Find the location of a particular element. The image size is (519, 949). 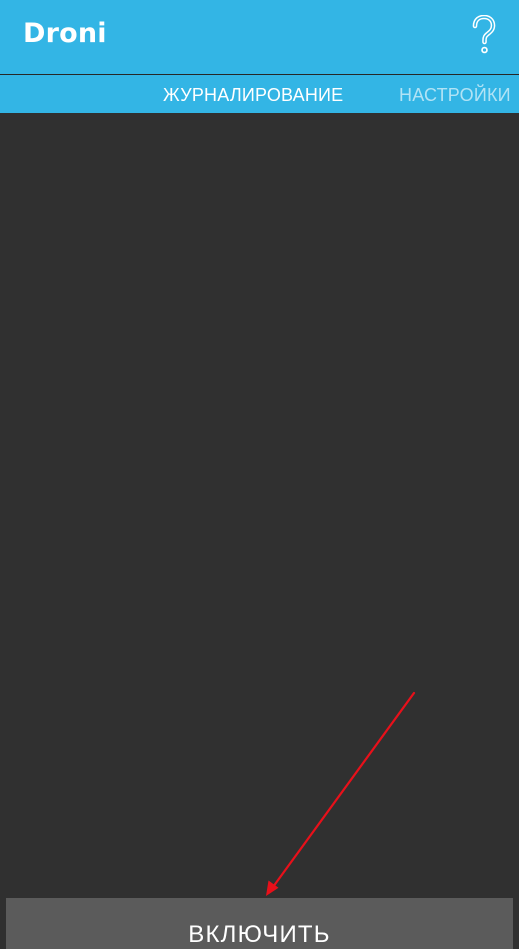

help-question-icon is located at coordinates (484, 34).